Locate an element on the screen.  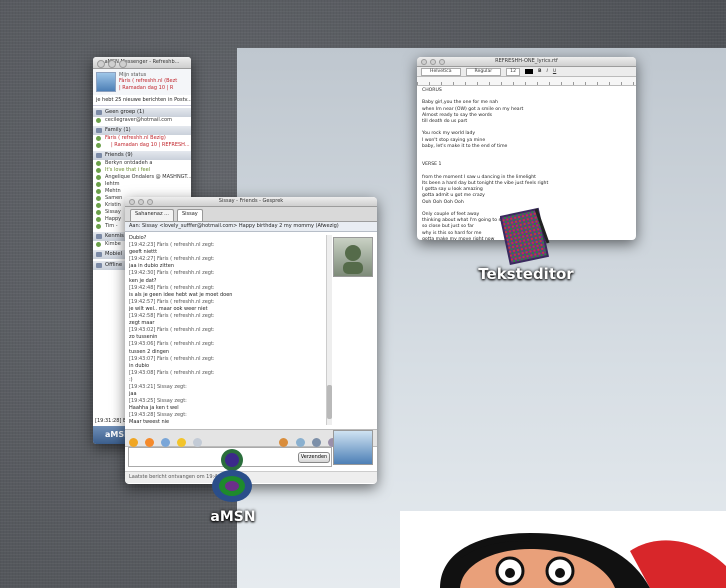
chat-message-meta: [19:43:21] Sissay zegt: is located at coordinates (158, 386).